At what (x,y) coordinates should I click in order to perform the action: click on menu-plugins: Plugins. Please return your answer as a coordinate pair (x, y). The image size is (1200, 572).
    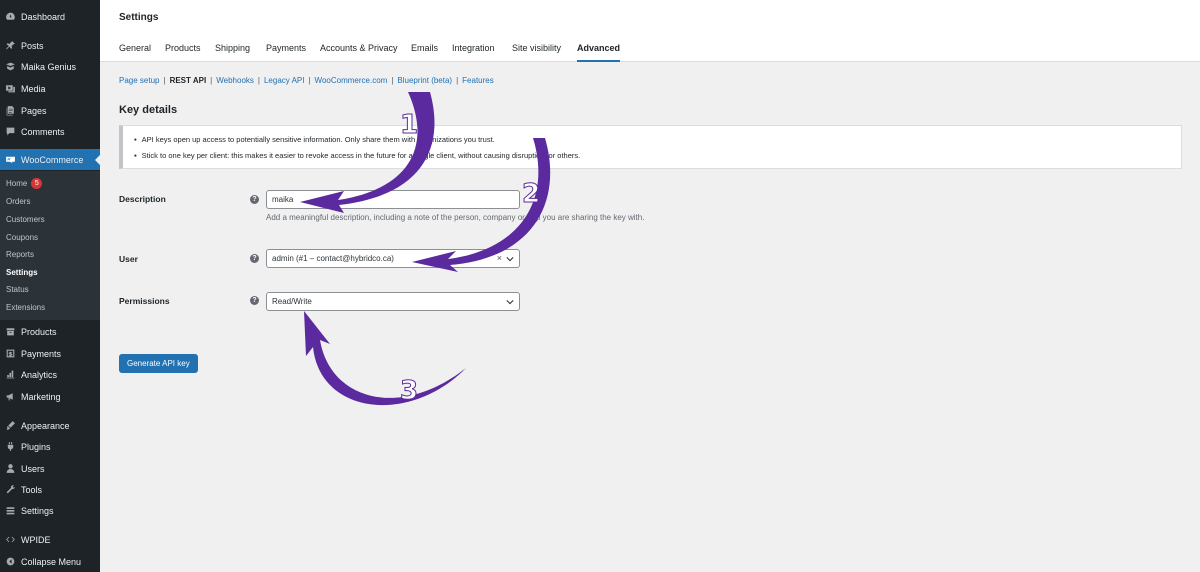
    Looking at the image, I should click on (50, 446).